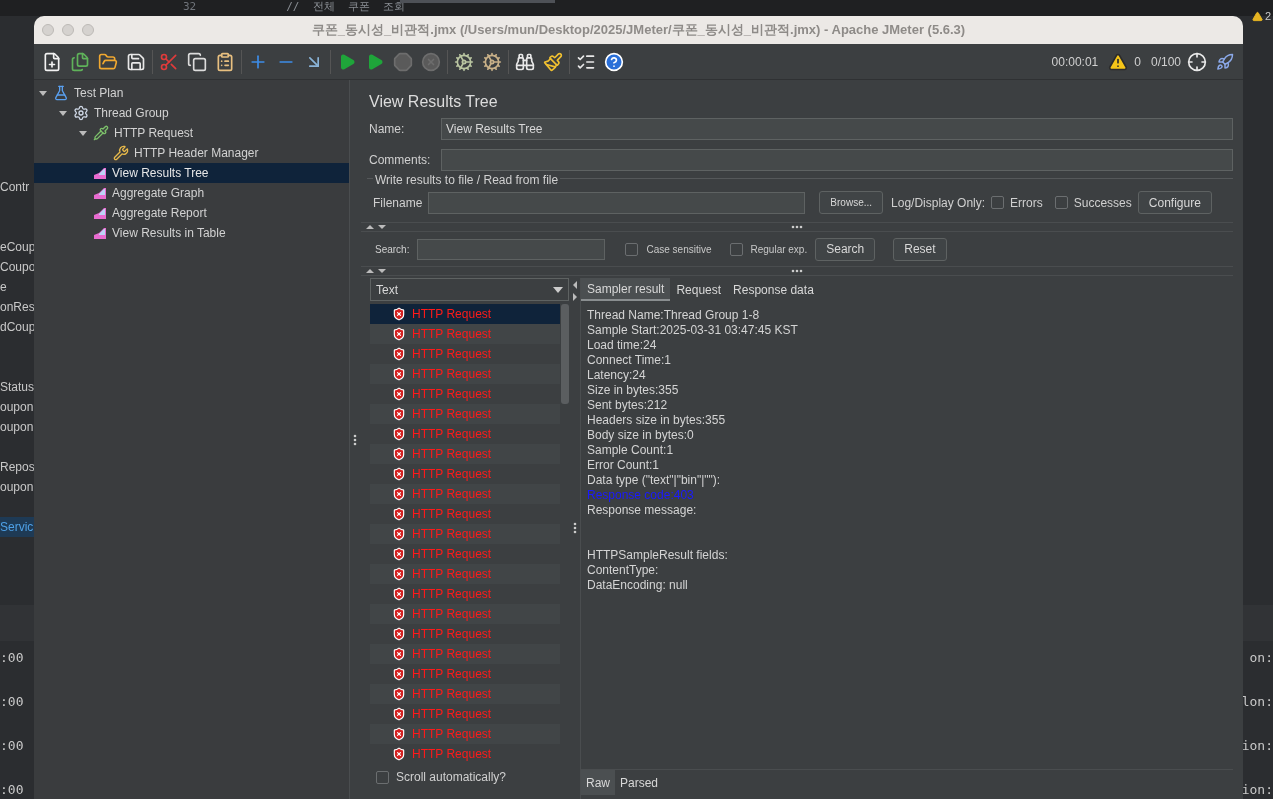  I want to click on code-fragment: eCoup, so click(17, 247).